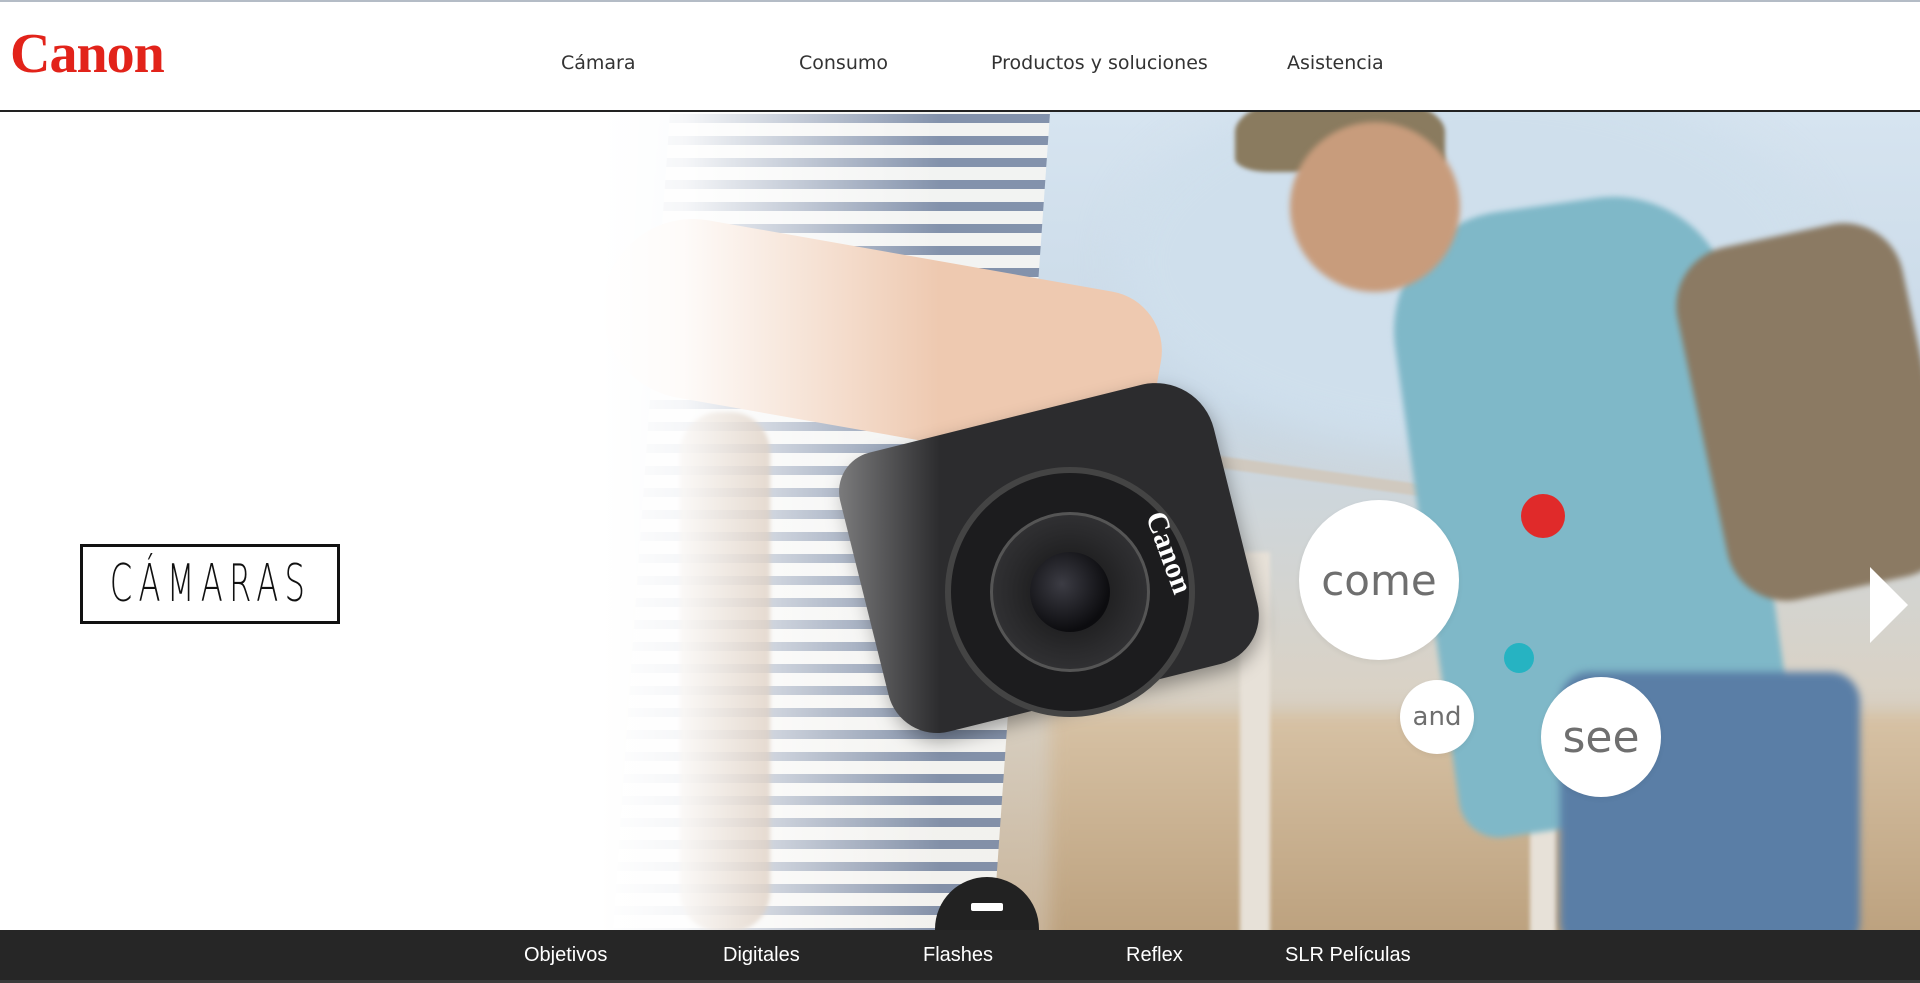 The height and width of the screenshot is (983, 1920). I want to click on category-flashes: Flashes, so click(958, 955).